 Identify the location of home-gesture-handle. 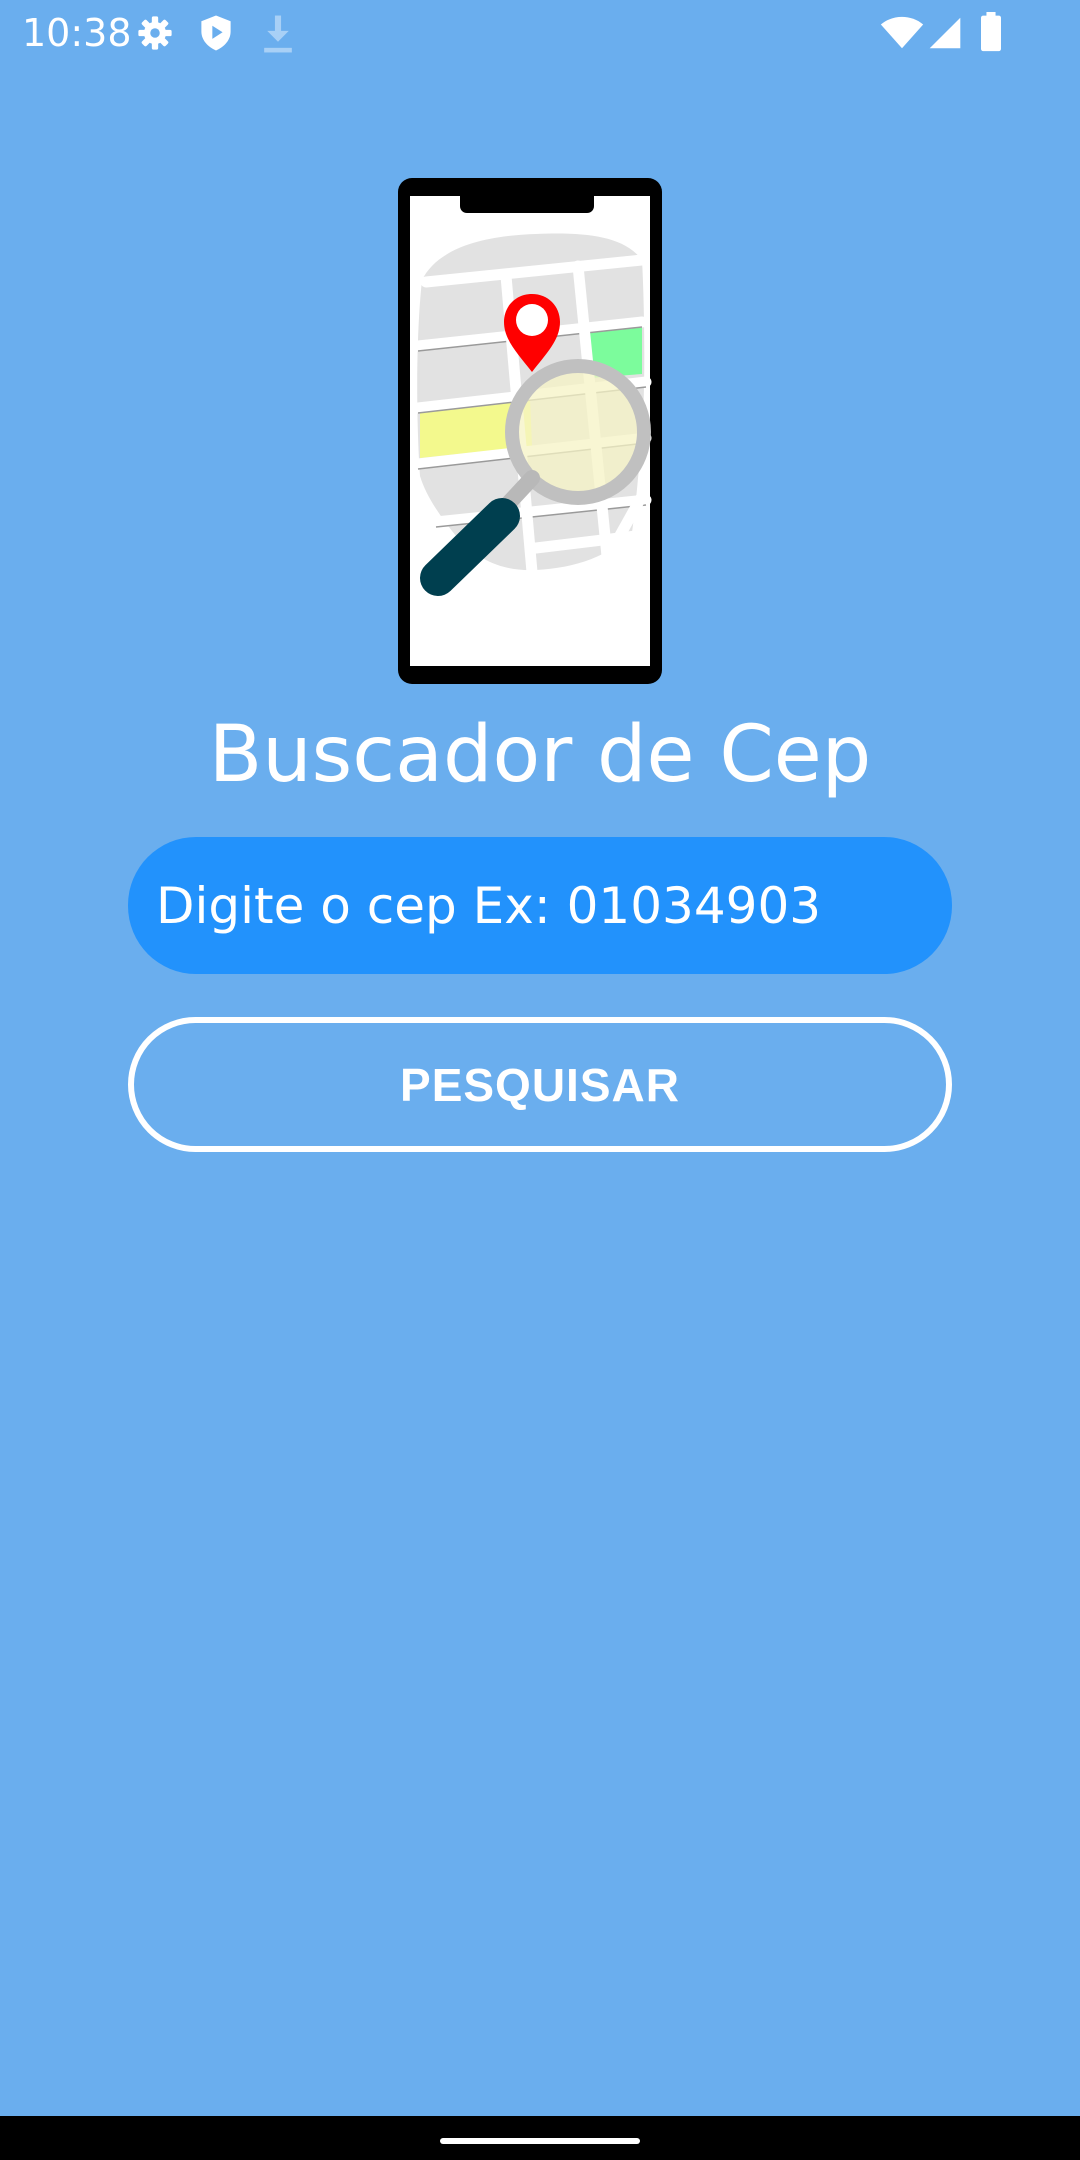
(540, 2141).